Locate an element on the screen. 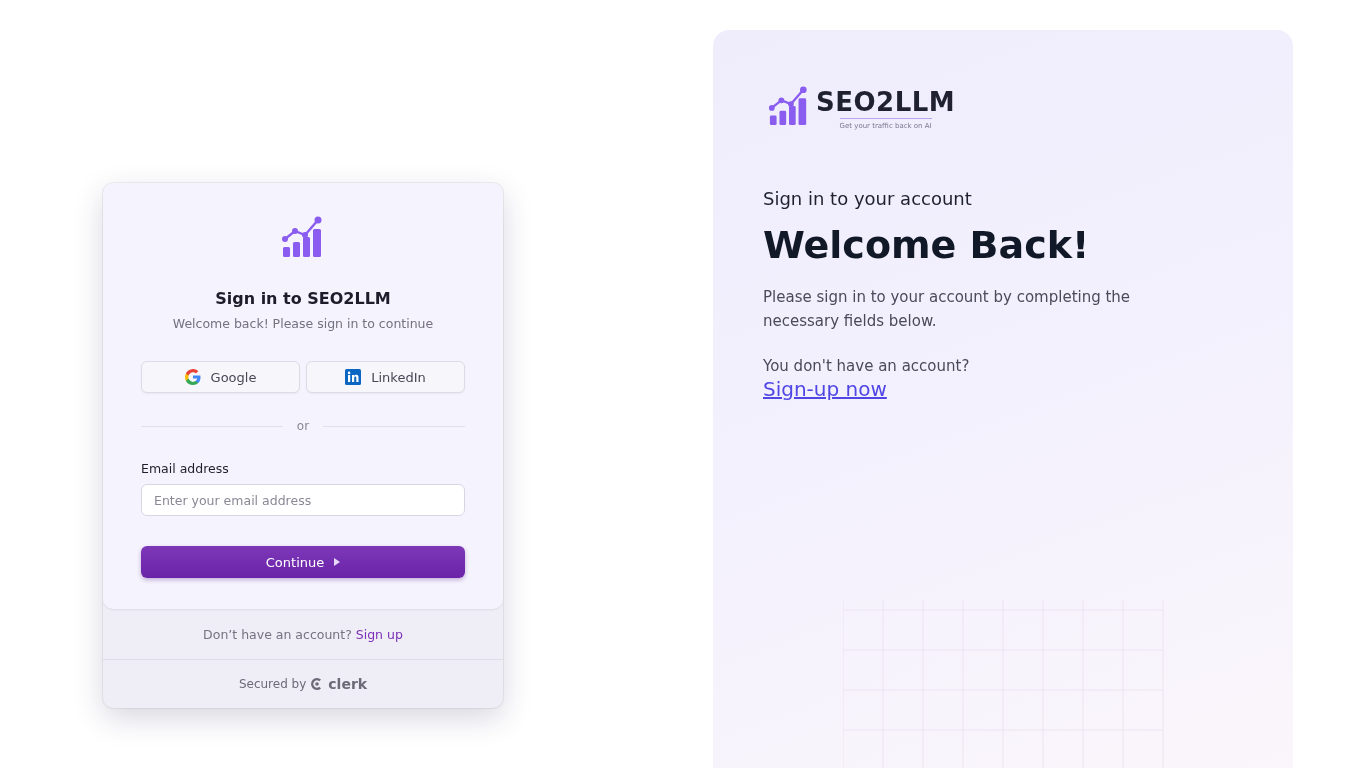 The image size is (1366, 768). account-prompt: You don't have an account? is located at coordinates (867, 365).